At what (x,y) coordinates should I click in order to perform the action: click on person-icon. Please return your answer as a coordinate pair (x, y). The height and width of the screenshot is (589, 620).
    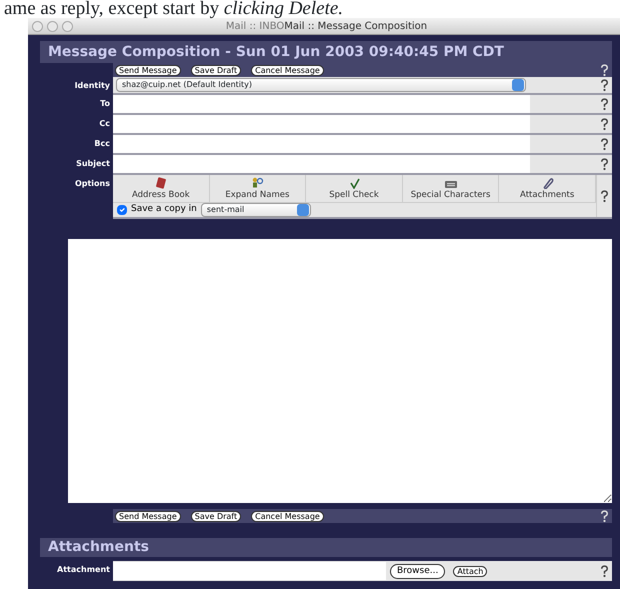
    Looking at the image, I should click on (257, 183).